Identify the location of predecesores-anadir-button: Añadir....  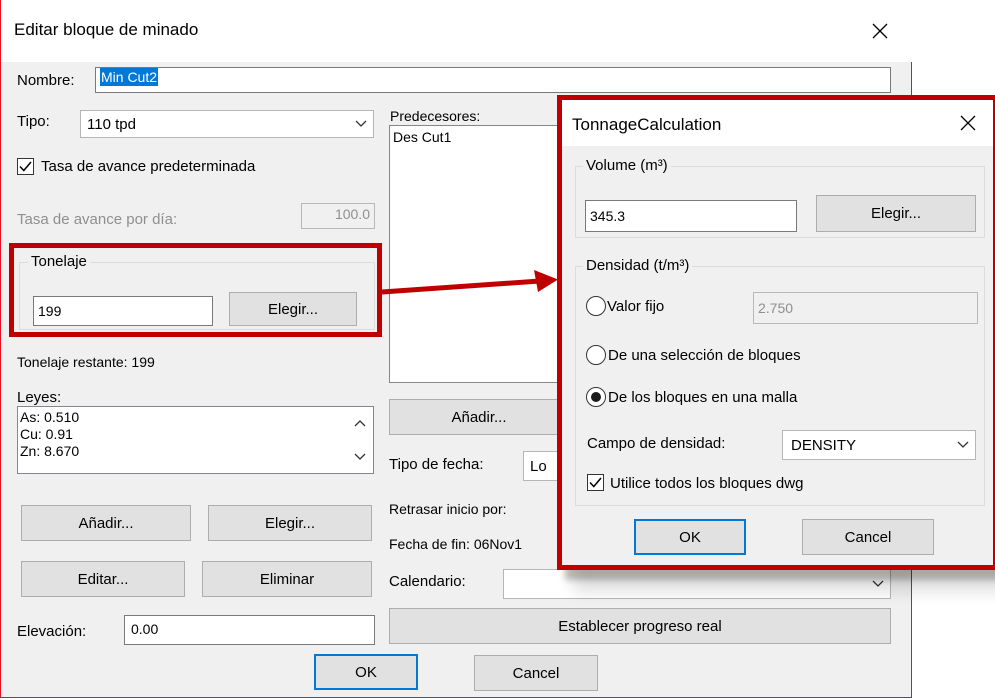
(479, 417).